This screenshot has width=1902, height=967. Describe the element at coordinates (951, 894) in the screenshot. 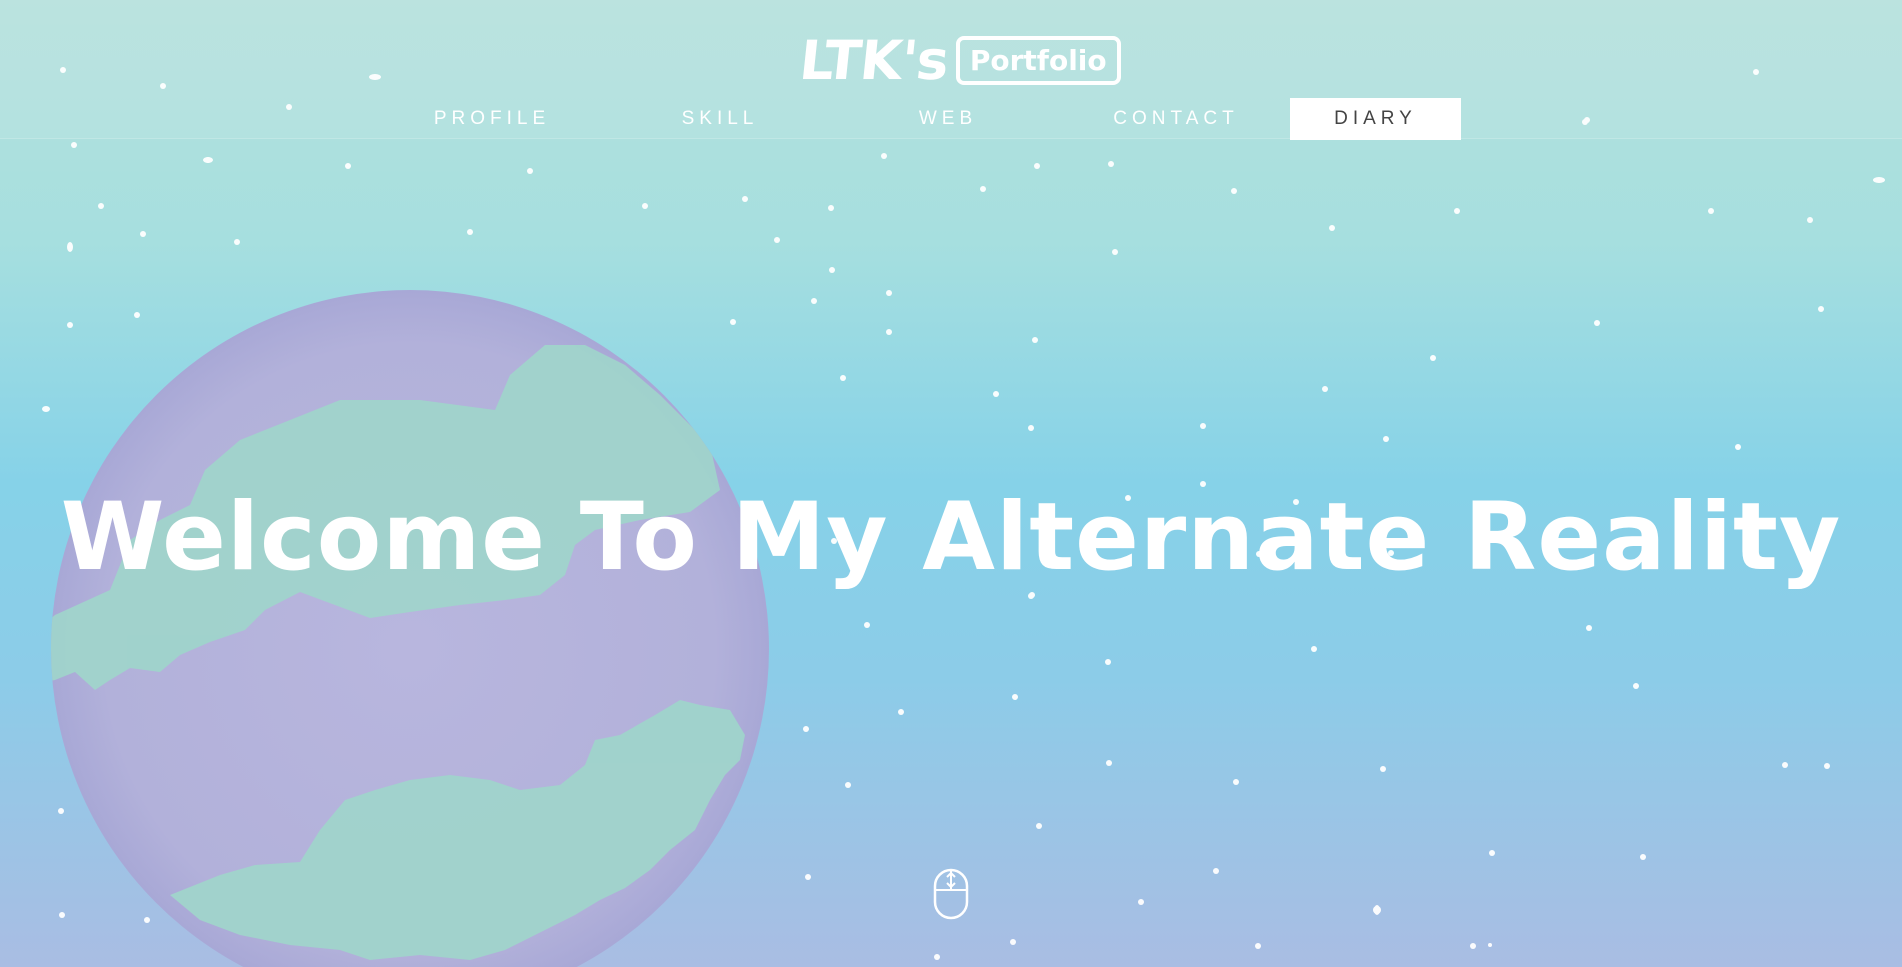

I see `mouse-scroll-icon` at that location.